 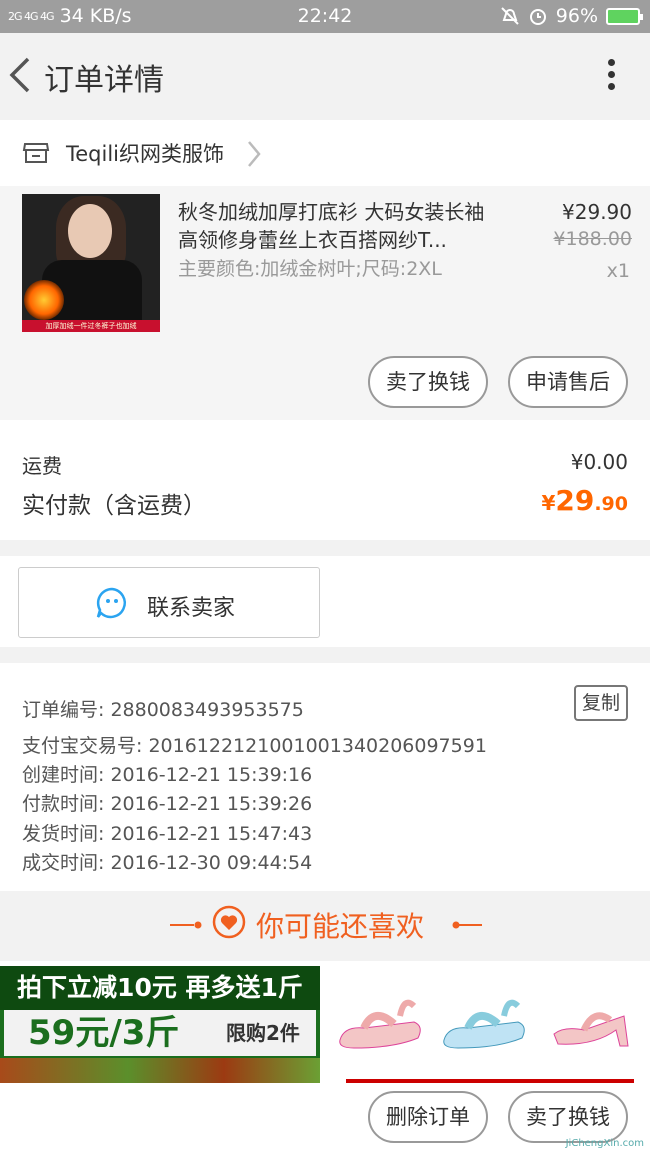 What do you see at coordinates (163, 710) in the screenshot?
I see `order-number: 订单编号: 2880083493953575` at bounding box center [163, 710].